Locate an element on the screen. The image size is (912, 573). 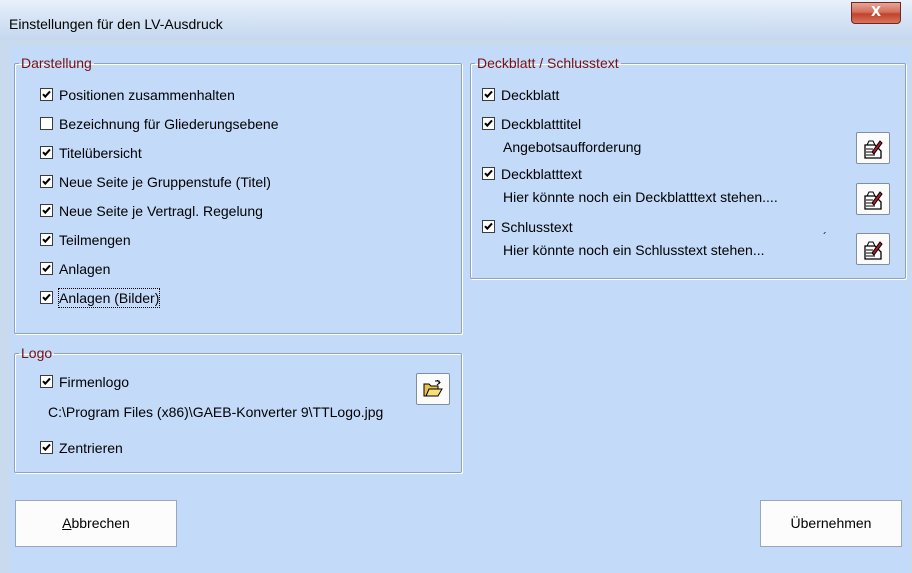
checkbox-deckblatttext: Deckblatttext is located at coordinates (532, 174).